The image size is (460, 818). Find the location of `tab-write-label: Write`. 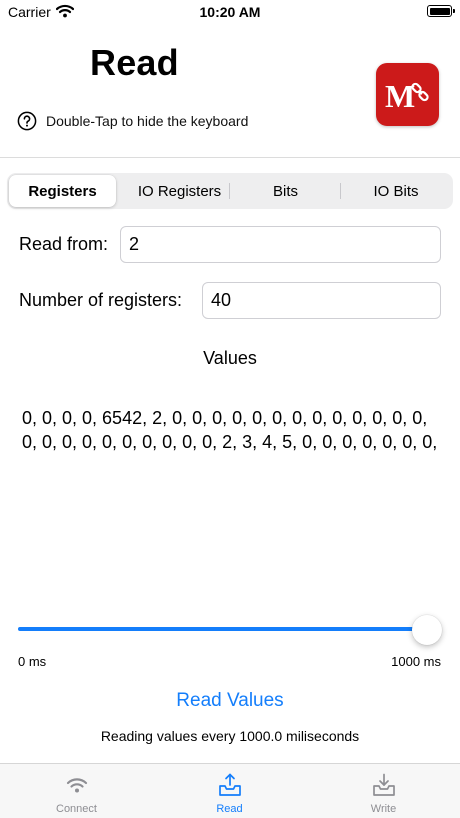

tab-write-label: Write is located at coordinates (383, 809).